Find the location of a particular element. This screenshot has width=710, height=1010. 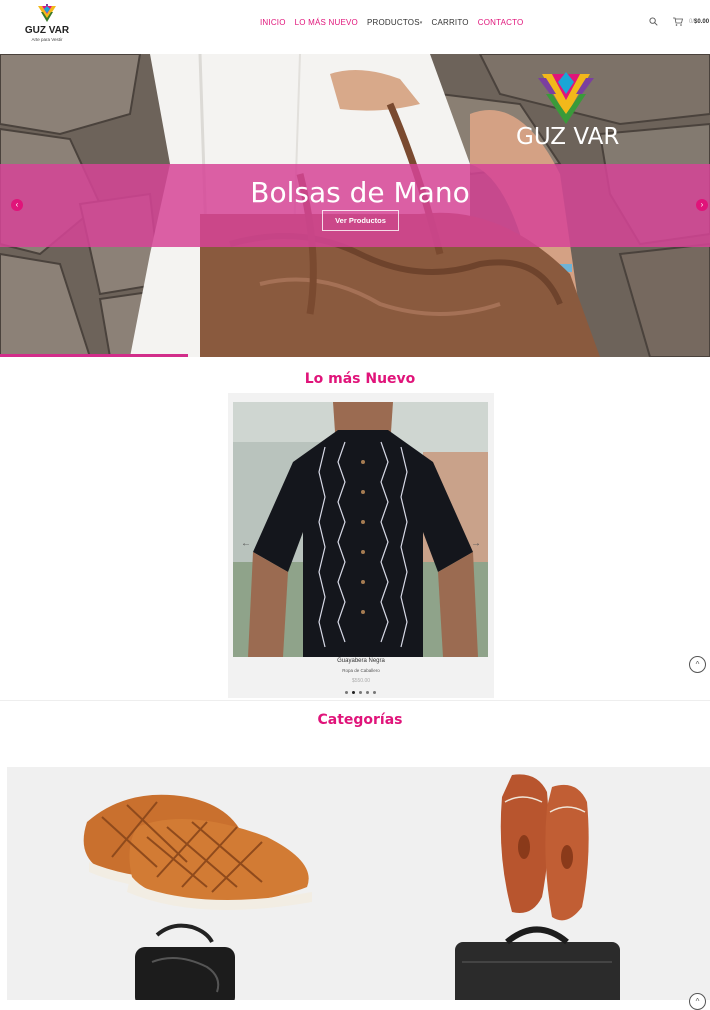

category-mocasines-image is located at coordinates (544, 847).